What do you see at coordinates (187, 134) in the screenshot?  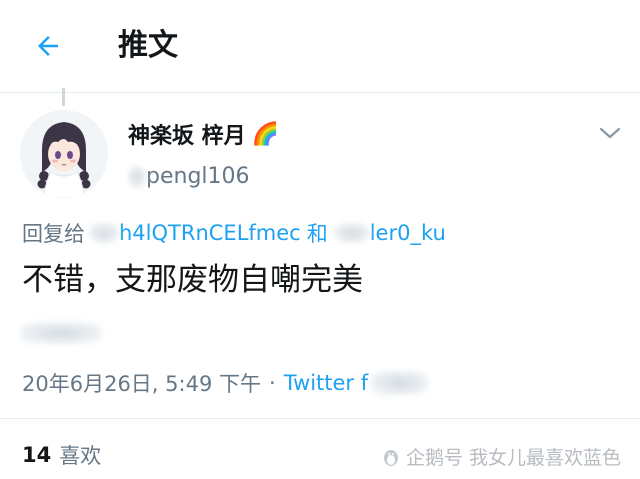 I see `display-name: 神楽坂 梓月` at bounding box center [187, 134].